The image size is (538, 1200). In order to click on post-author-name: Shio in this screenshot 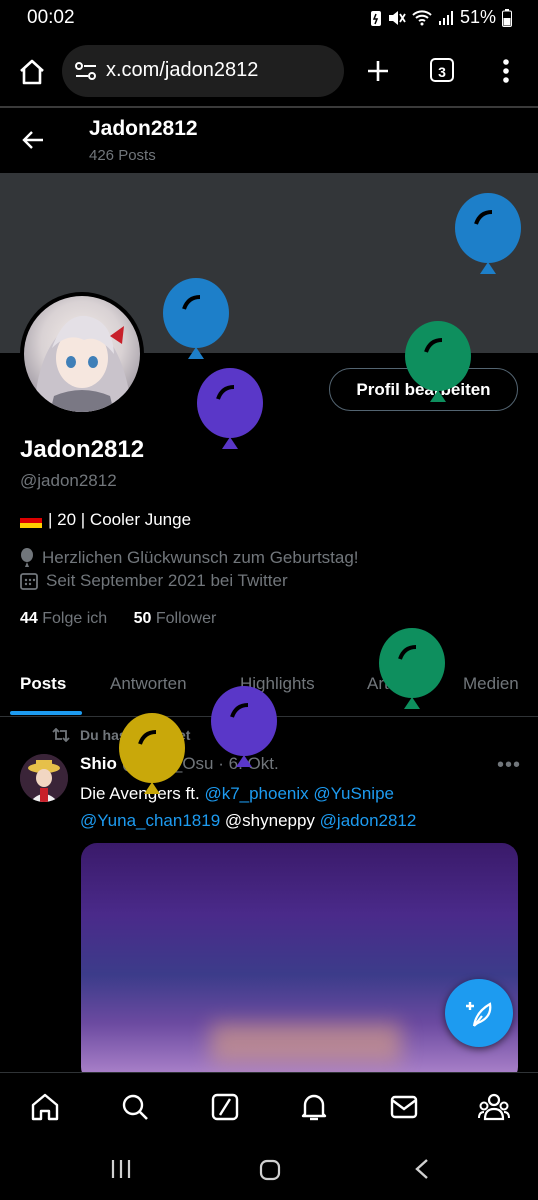, I will do `click(98, 763)`.